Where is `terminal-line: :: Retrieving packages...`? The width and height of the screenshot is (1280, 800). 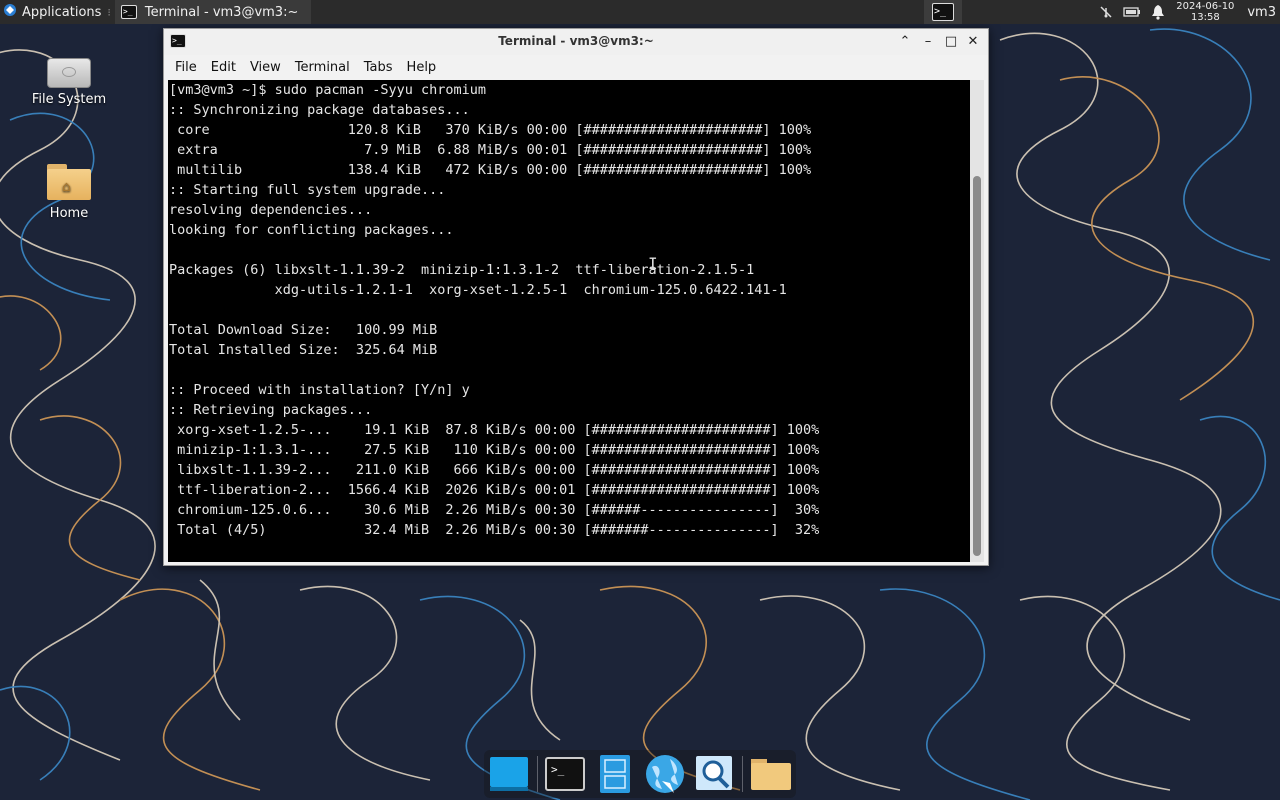 terminal-line: :: Retrieving packages... is located at coordinates (271, 410).